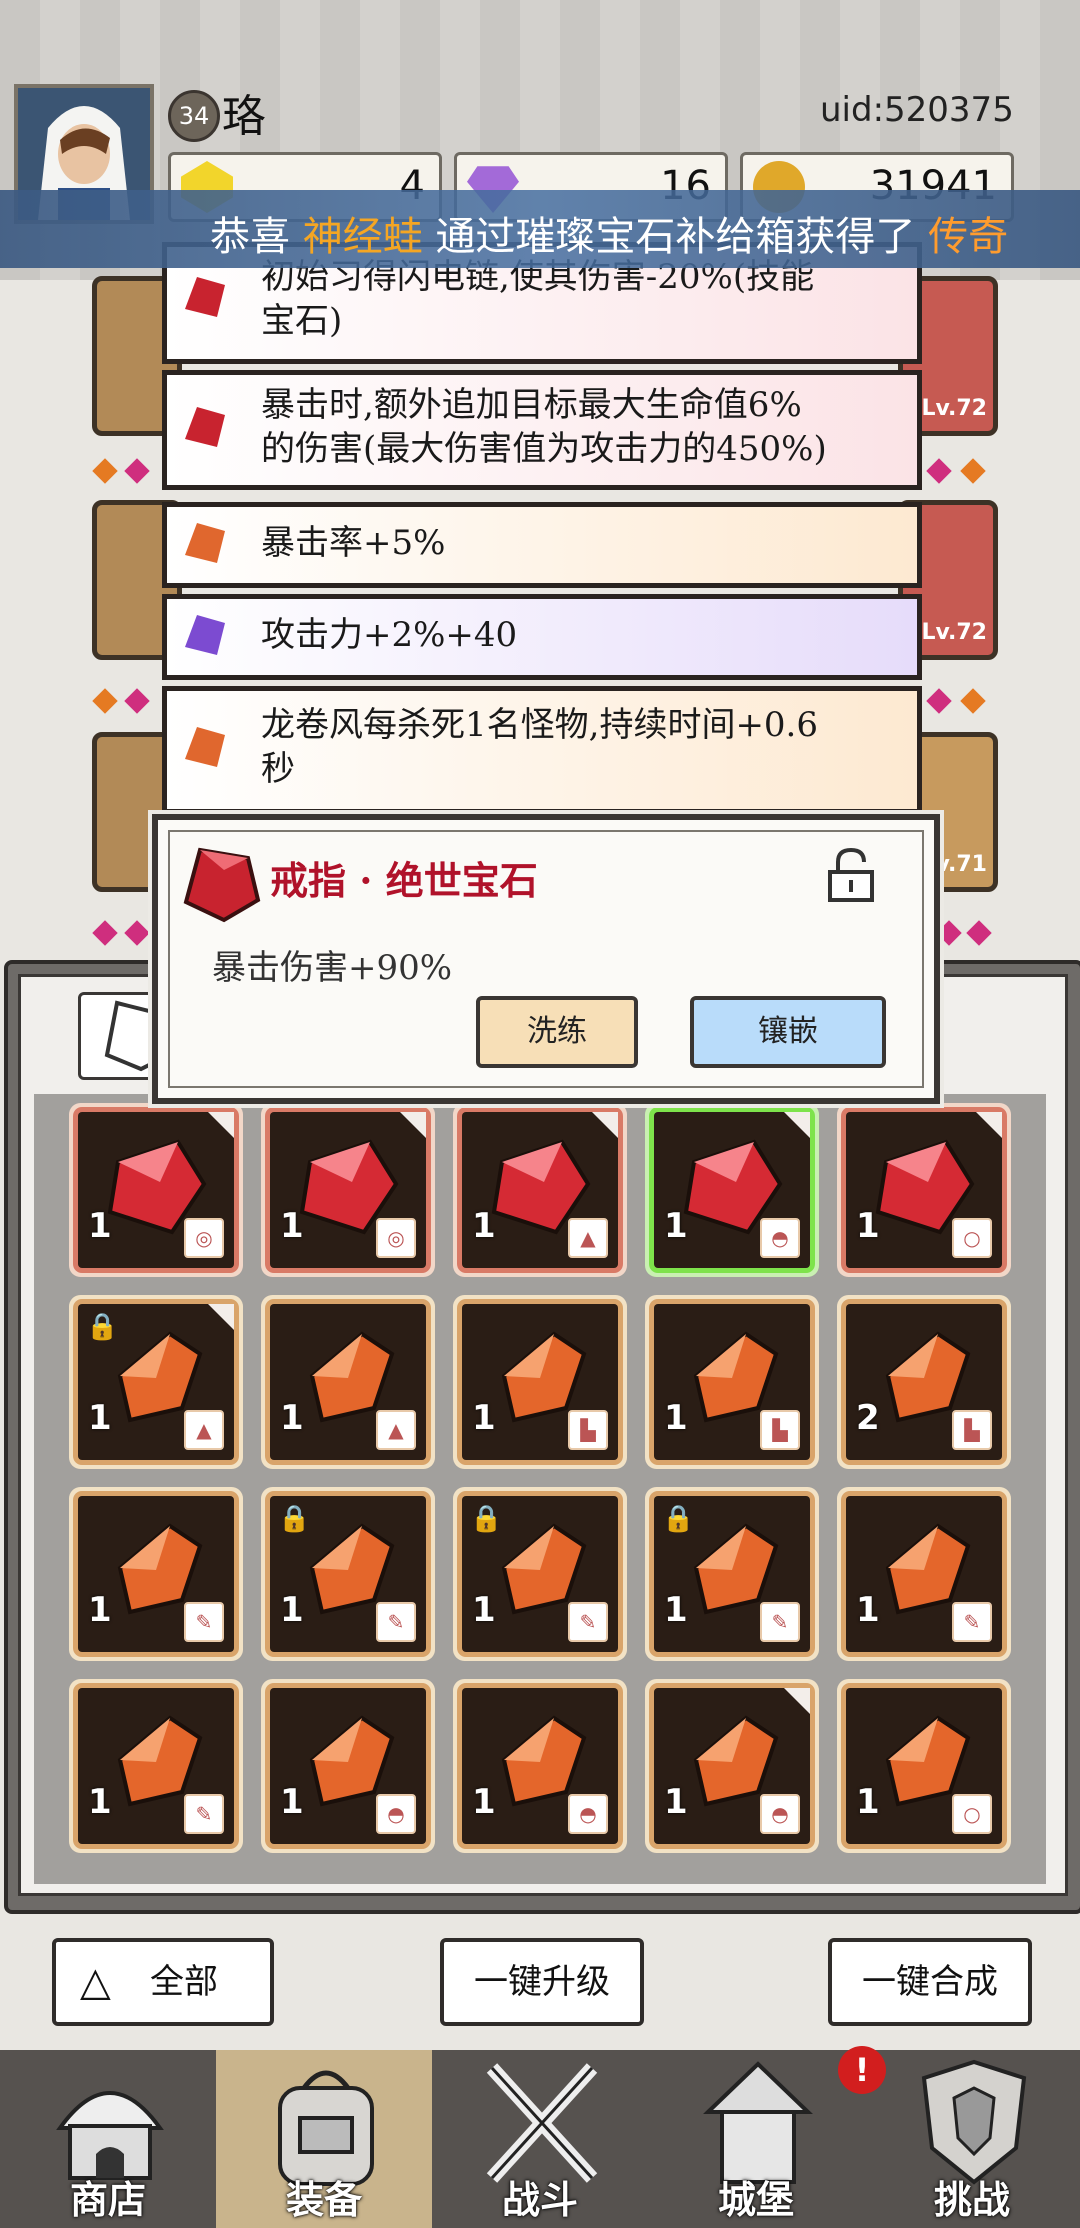  I want to click on unlock-icon, so click(851, 875).